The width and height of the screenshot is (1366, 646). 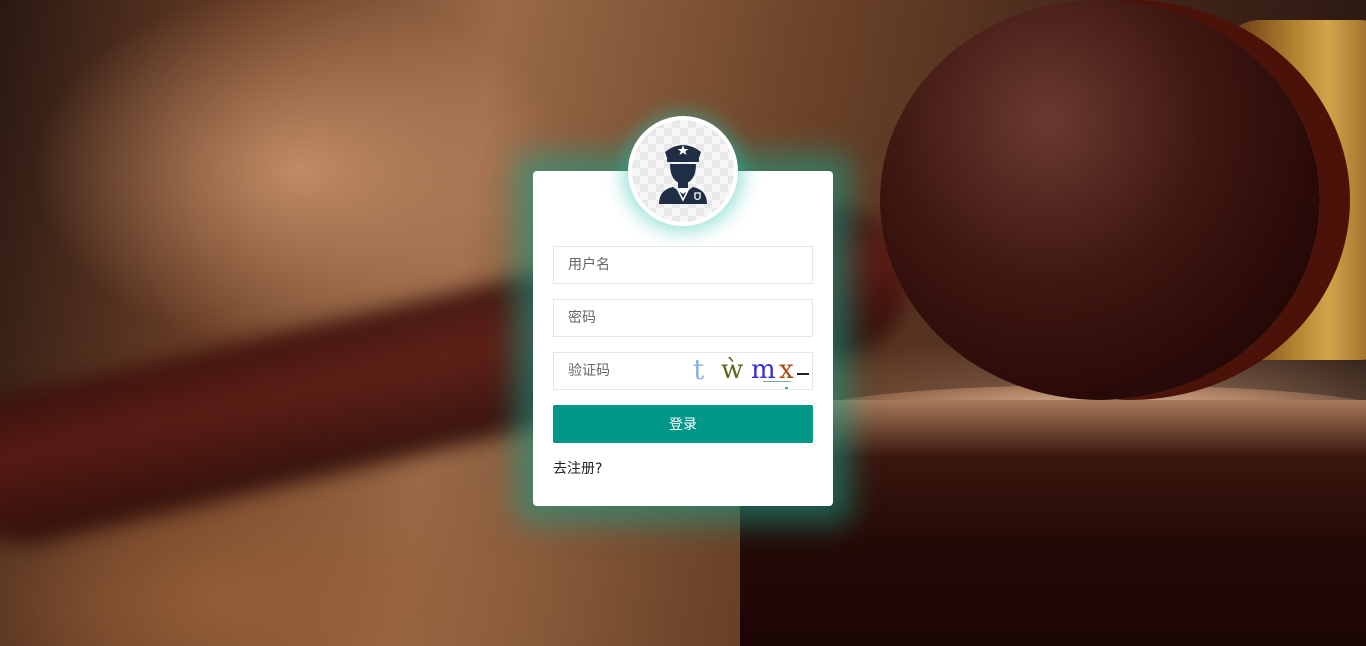 I want to click on police-officer-icon, so click(x=683, y=174).